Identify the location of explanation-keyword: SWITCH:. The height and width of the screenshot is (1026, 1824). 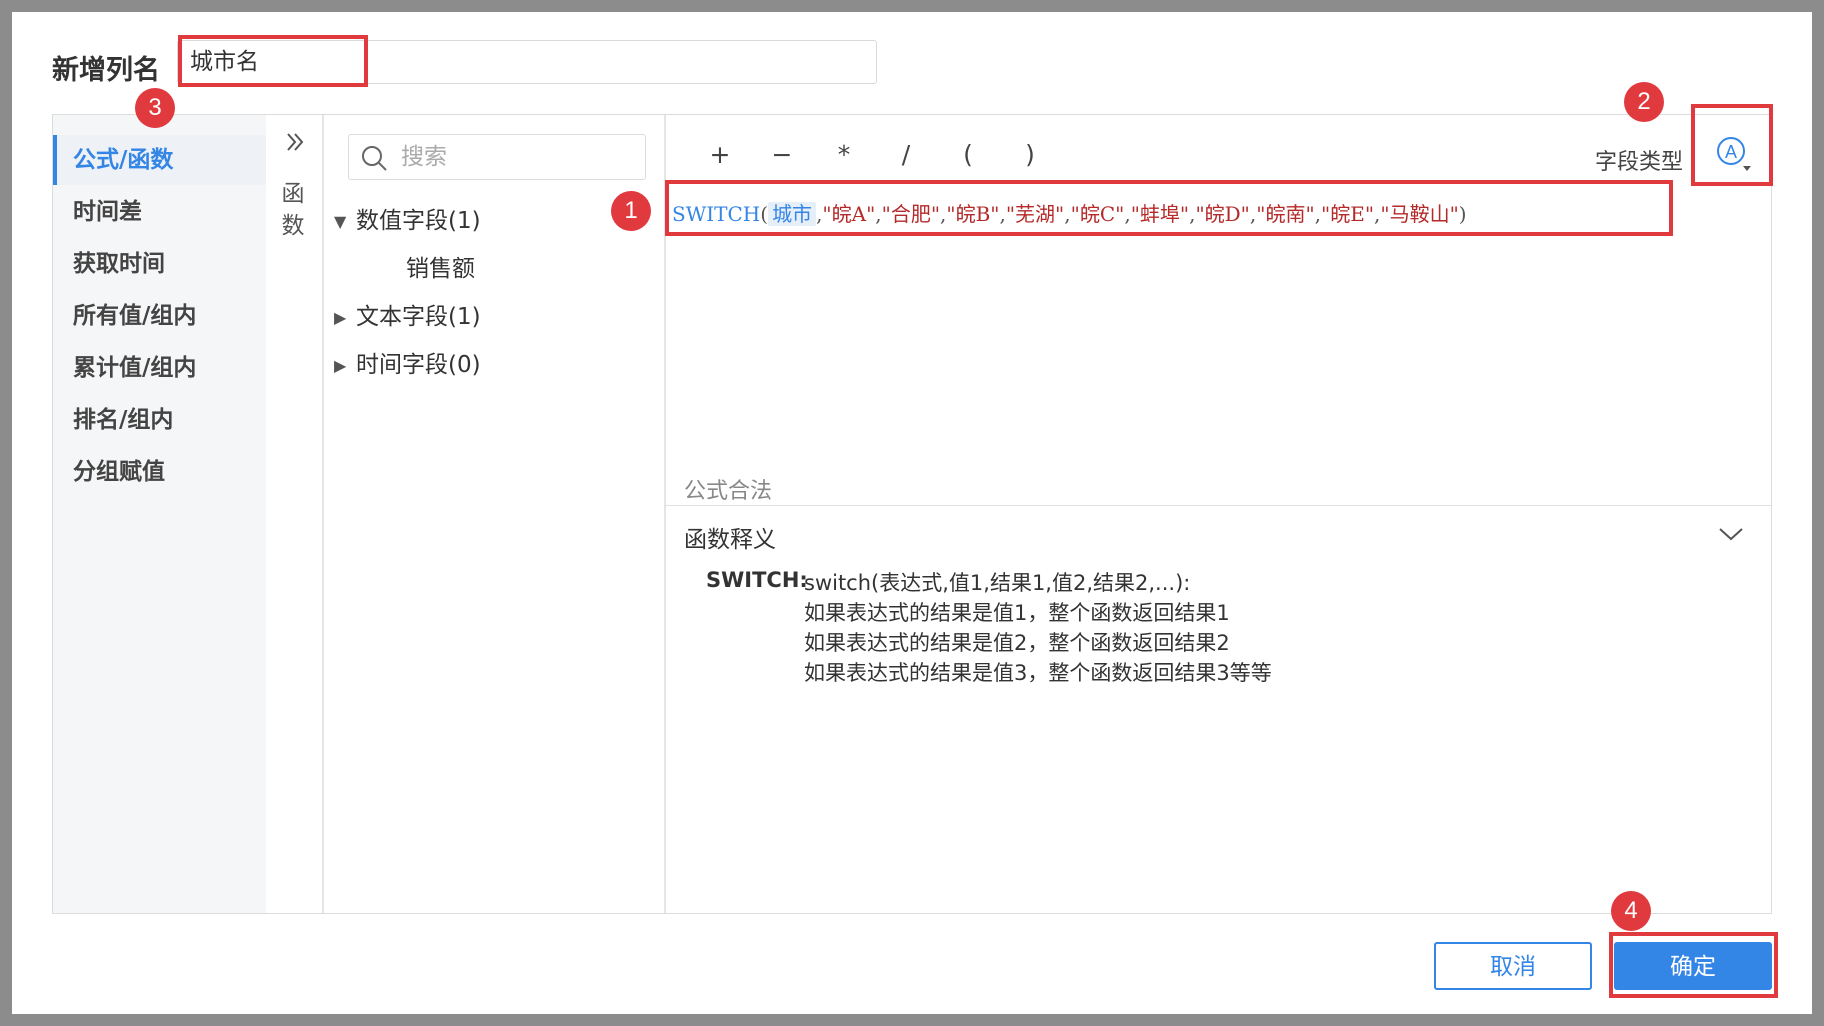
(757, 580).